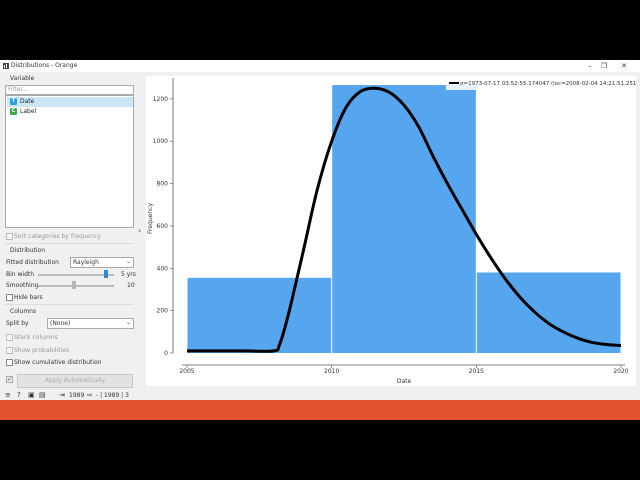  Describe the element at coordinates (163, 311) in the screenshot. I see `y-tick-label: 200` at that location.